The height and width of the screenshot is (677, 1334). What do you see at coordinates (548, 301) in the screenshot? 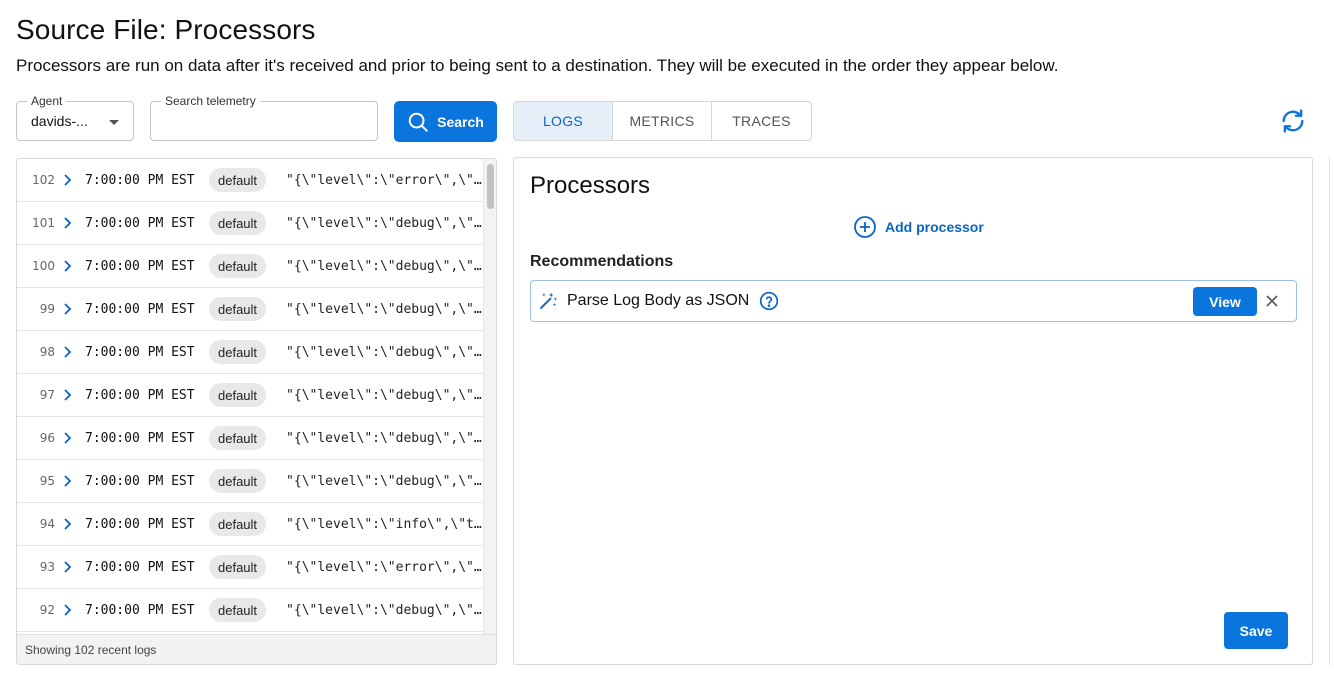
I see `magic-wand-icon` at bounding box center [548, 301].